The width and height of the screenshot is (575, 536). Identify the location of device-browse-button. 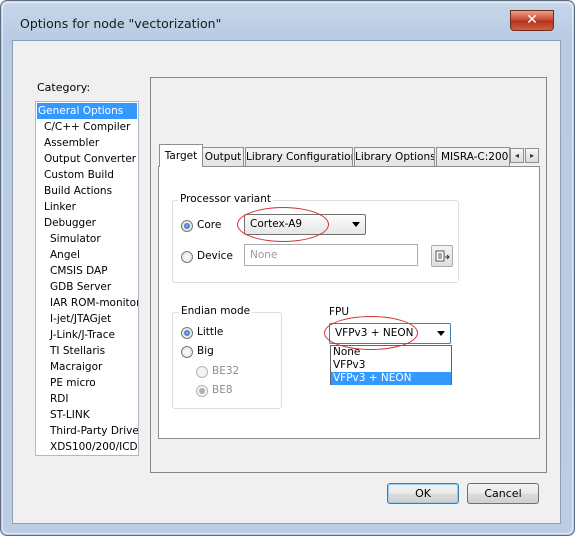
(442, 256).